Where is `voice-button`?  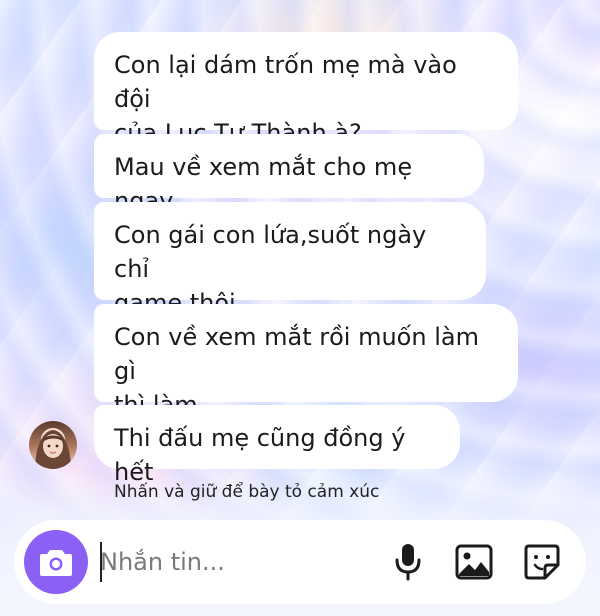
voice-button is located at coordinates (408, 562).